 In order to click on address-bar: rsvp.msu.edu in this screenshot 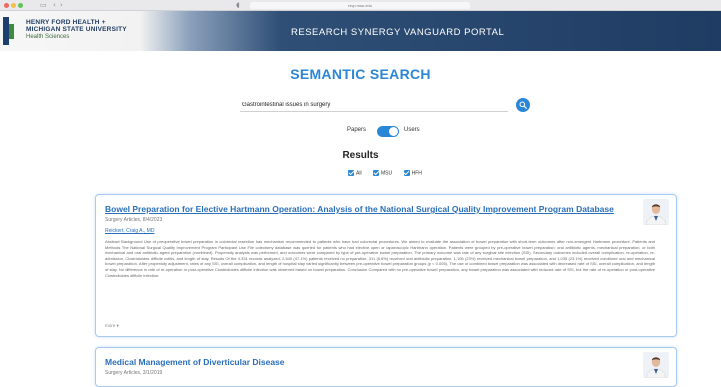, I will do `click(360, 5)`.